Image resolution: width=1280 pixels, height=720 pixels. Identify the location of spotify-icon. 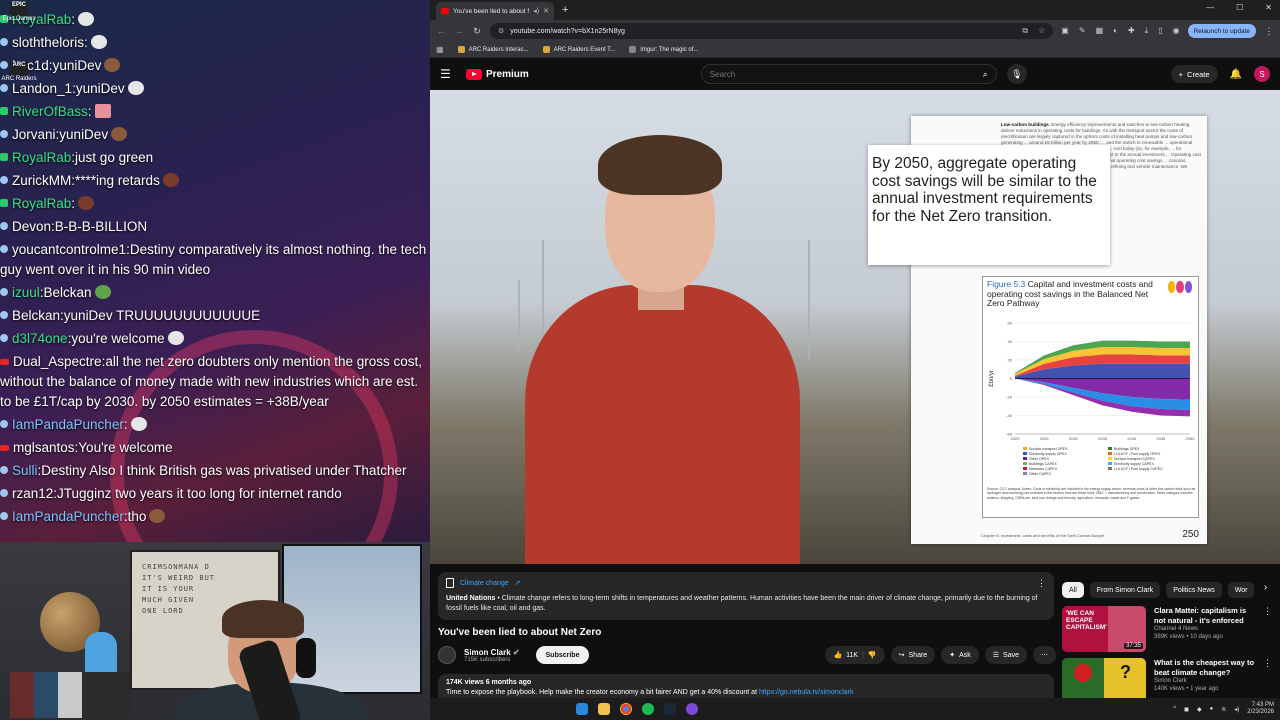
(648, 709).